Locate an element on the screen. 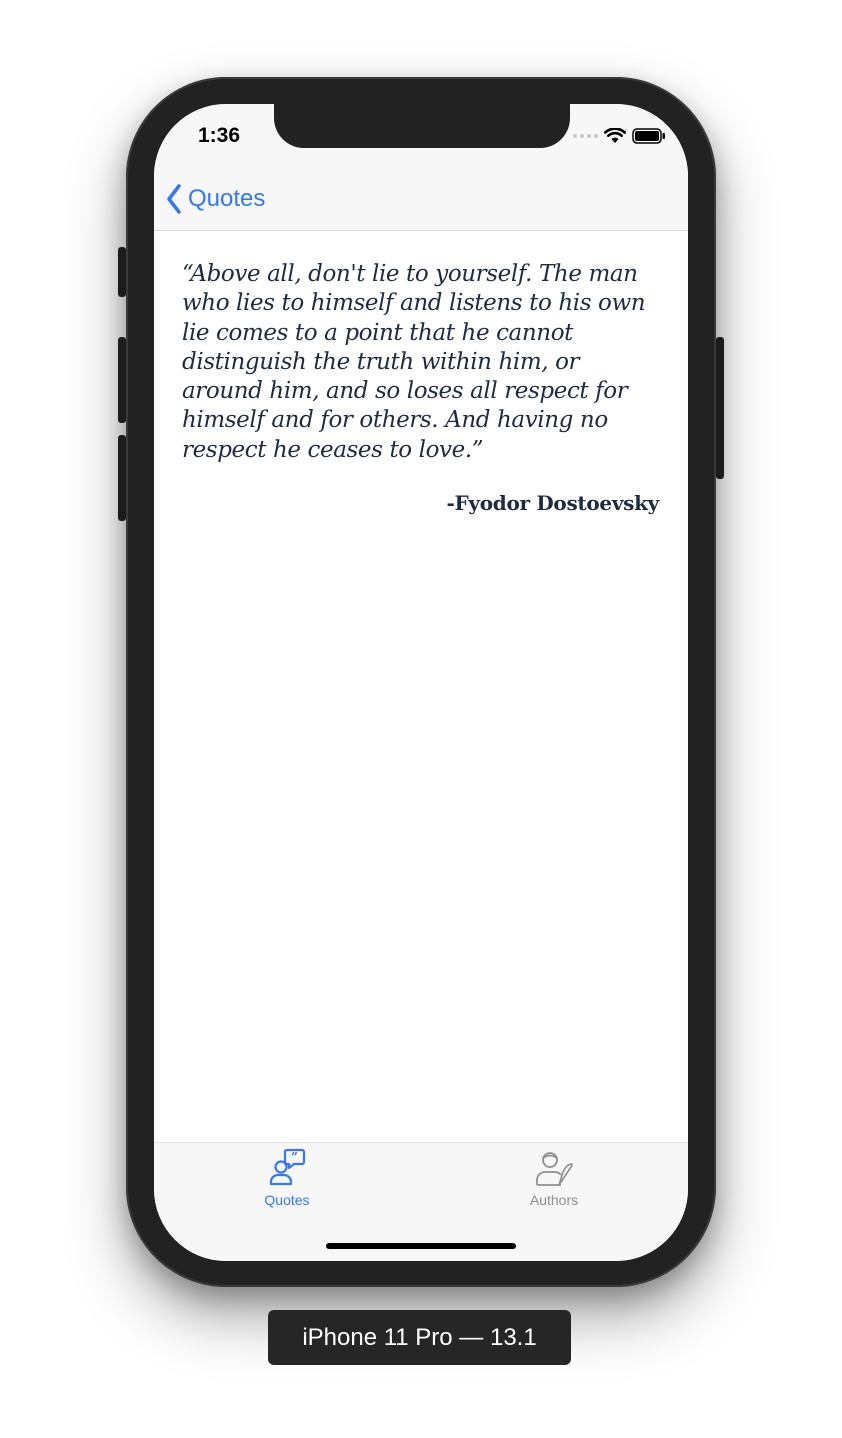 The width and height of the screenshot is (842, 1438). cellular-signal-icon is located at coordinates (585, 136).